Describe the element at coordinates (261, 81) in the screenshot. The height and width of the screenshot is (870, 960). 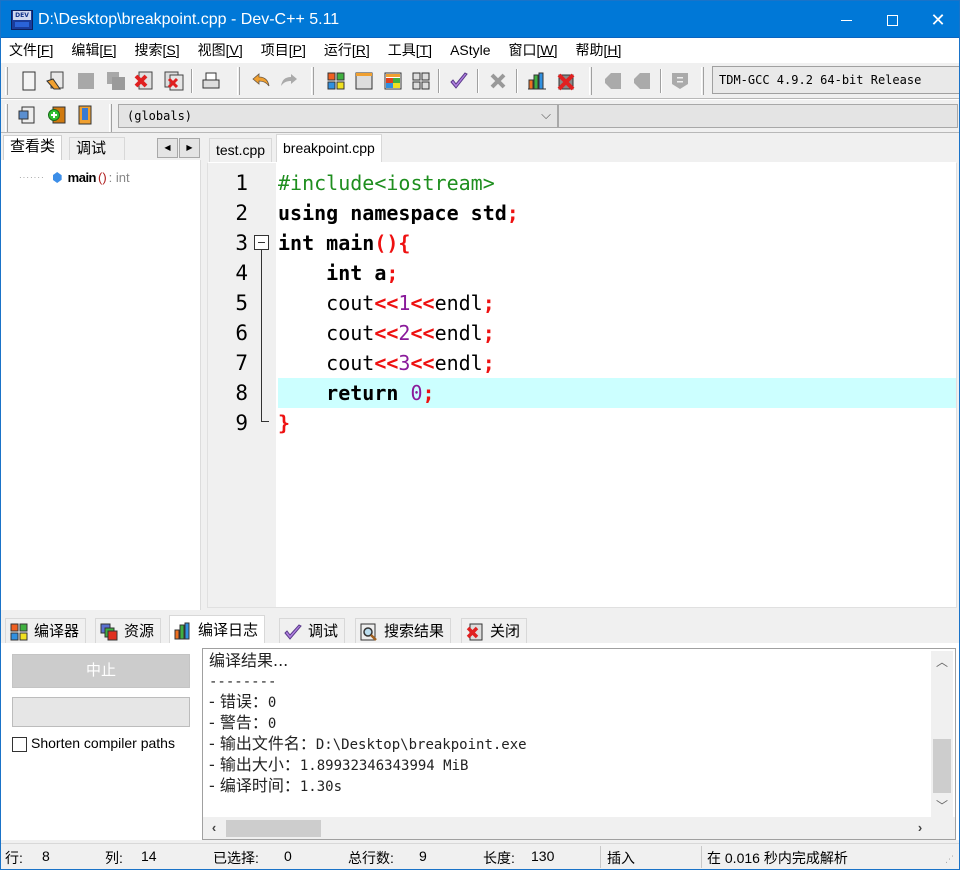
I see `undo-icon` at that location.